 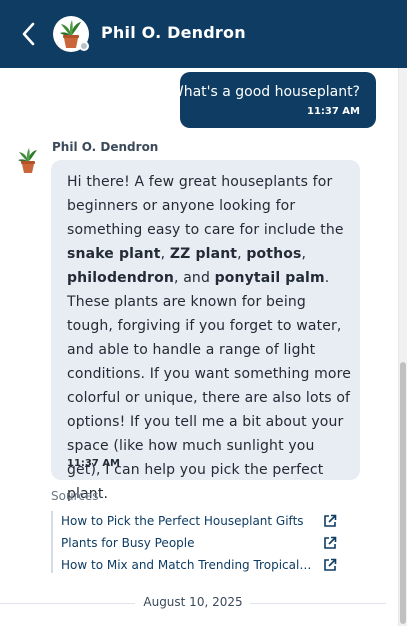 I want to click on chevron-left-icon, so click(x=28, y=34).